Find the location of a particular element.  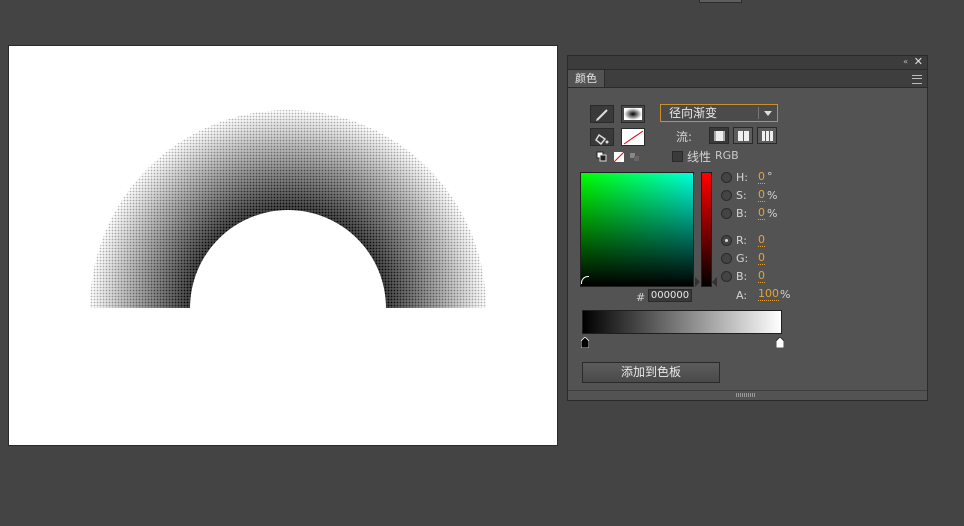

rgb-label: RGB is located at coordinates (727, 155).